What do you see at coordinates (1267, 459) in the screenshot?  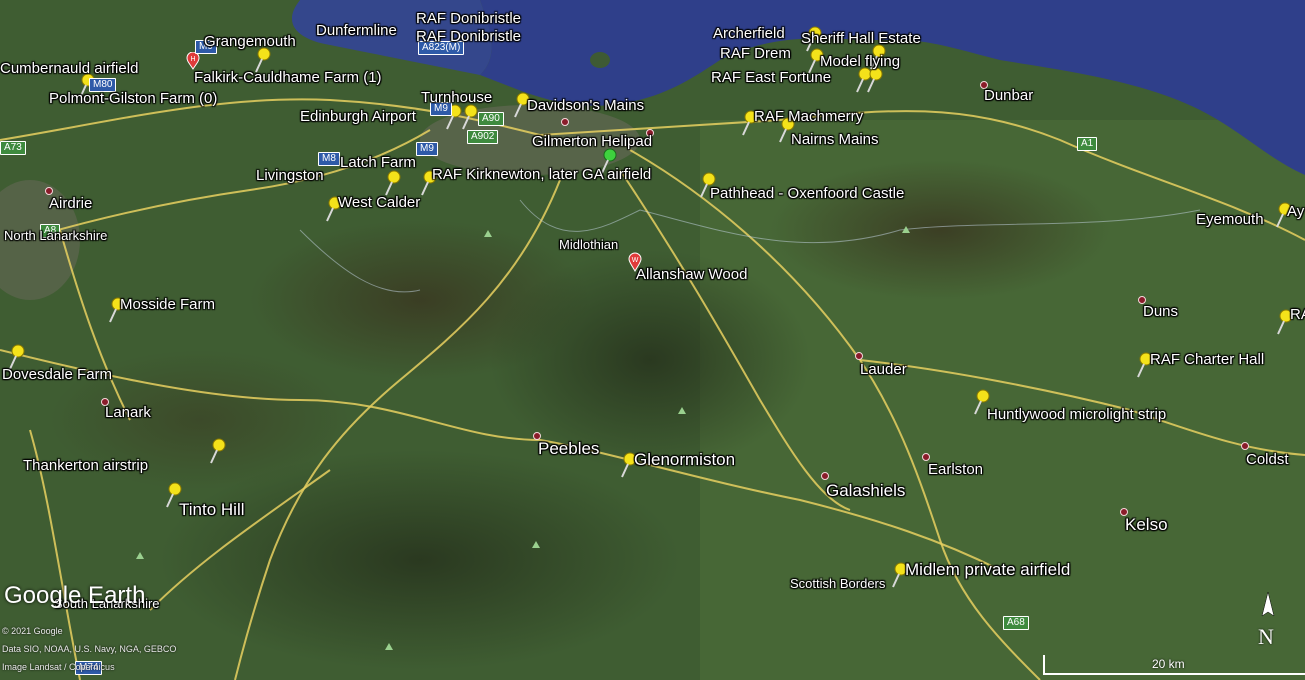 I see `label-coldstream: Coldst` at bounding box center [1267, 459].